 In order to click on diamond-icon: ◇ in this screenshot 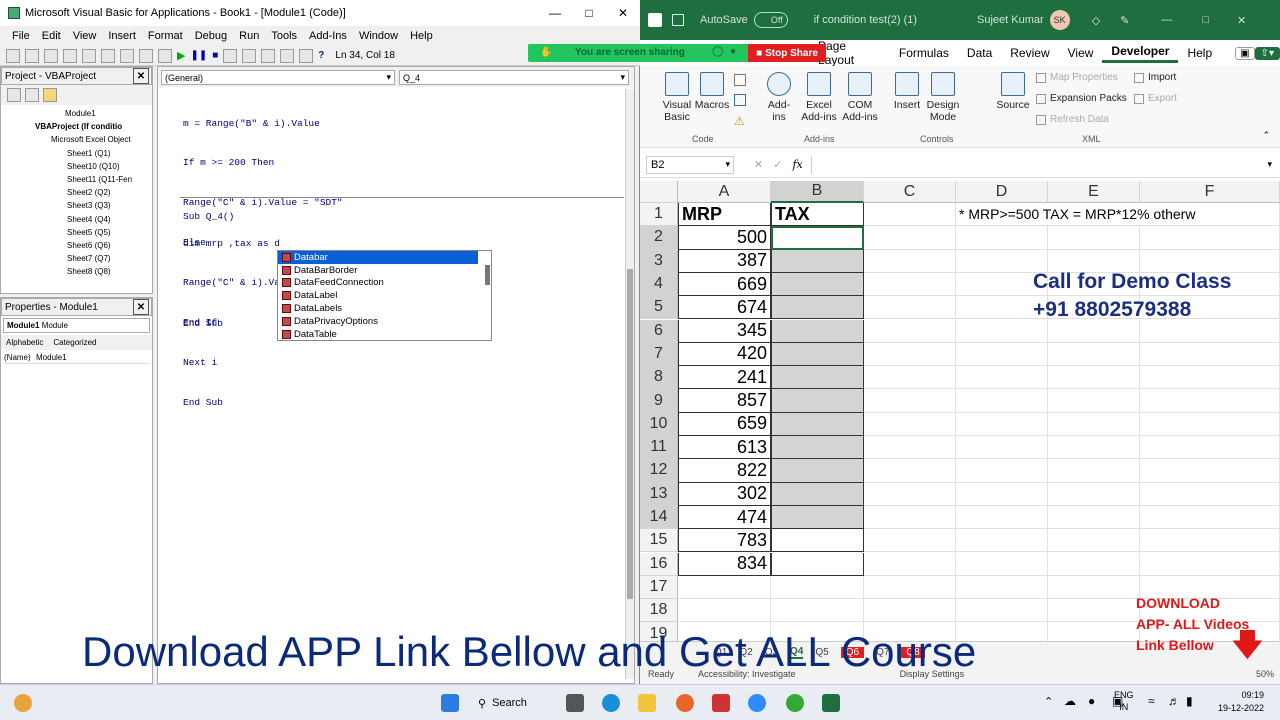, I will do `click(1096, 20)`.